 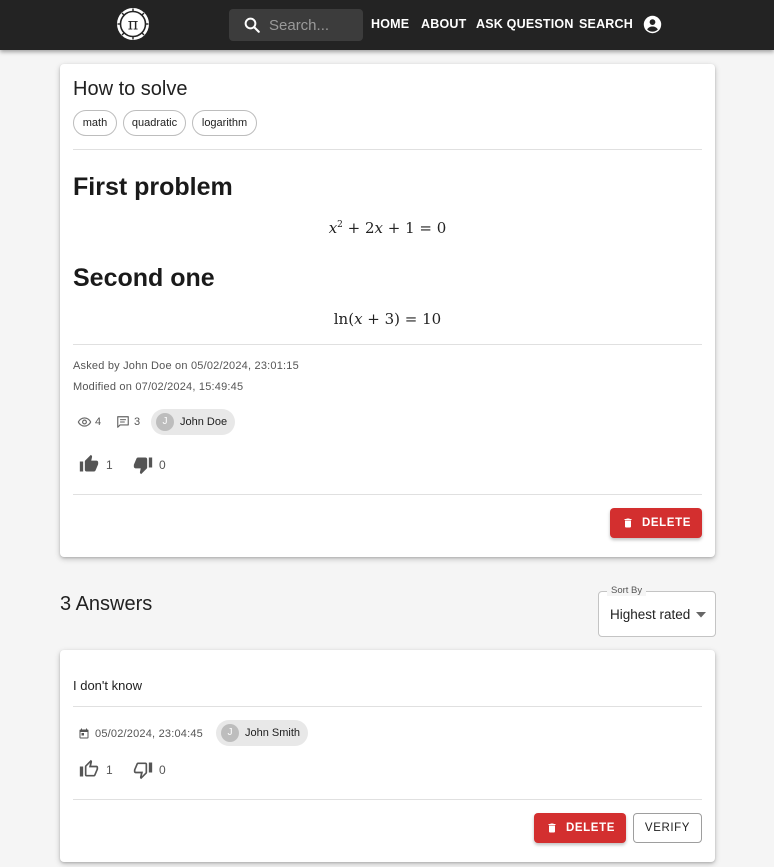 I want to click on dropdown-arrow-icon, so click(x=701, y=615).